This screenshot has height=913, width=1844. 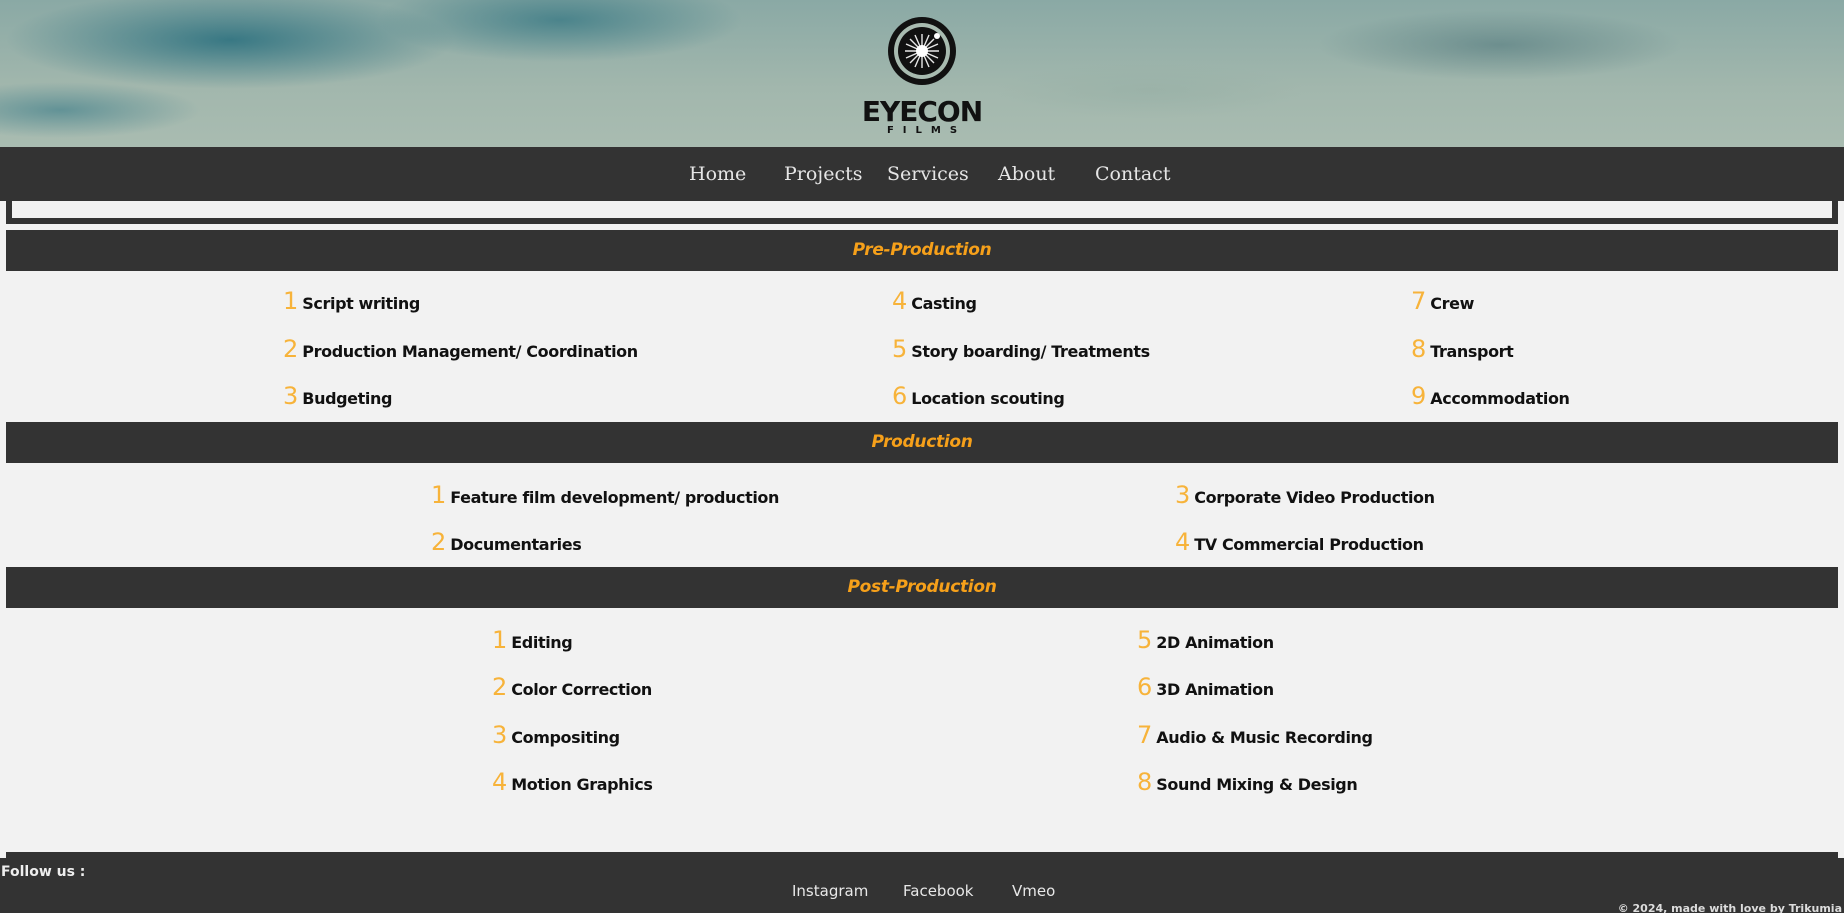 What do you see at coordinates (1215, 689) in the screenshot?
I see `item-label: 3D Animation` at bounding box center [1215, 689].